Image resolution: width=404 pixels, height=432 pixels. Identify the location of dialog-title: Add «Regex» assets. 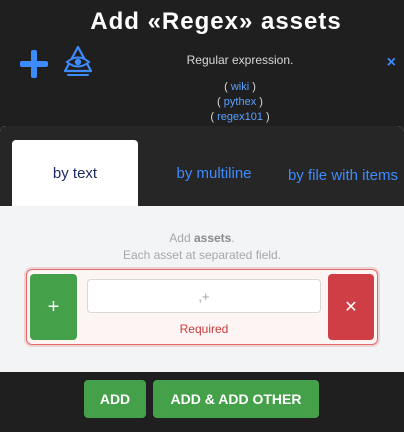
(216, 21).